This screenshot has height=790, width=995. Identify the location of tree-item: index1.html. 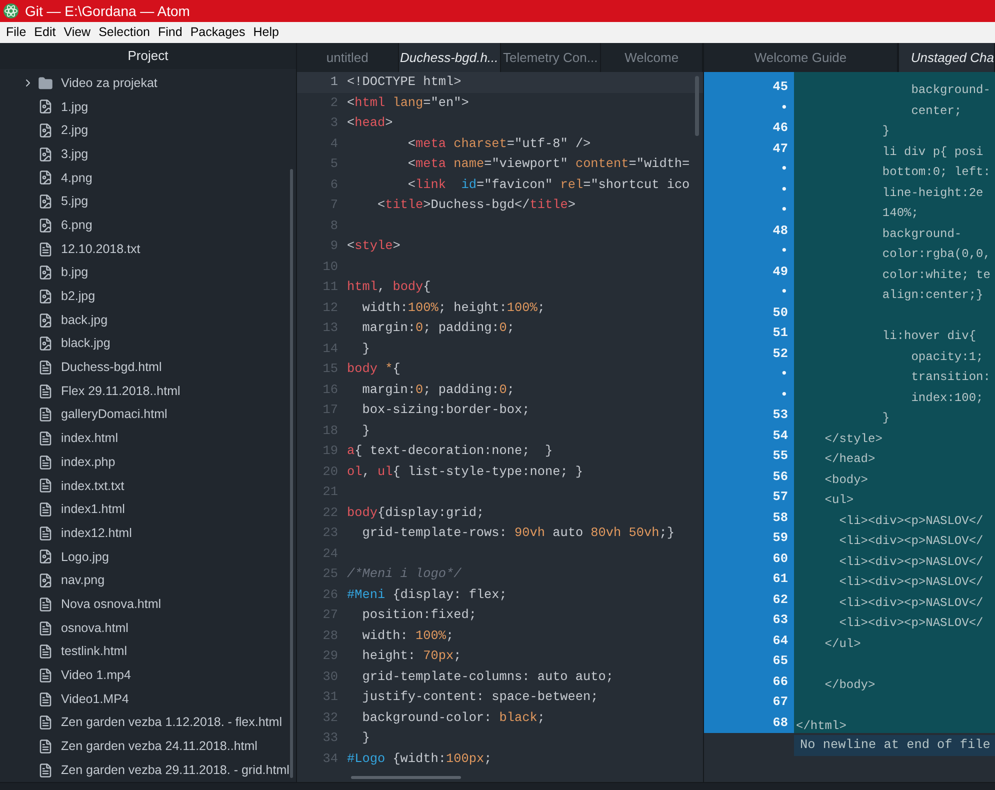
(148, 510).